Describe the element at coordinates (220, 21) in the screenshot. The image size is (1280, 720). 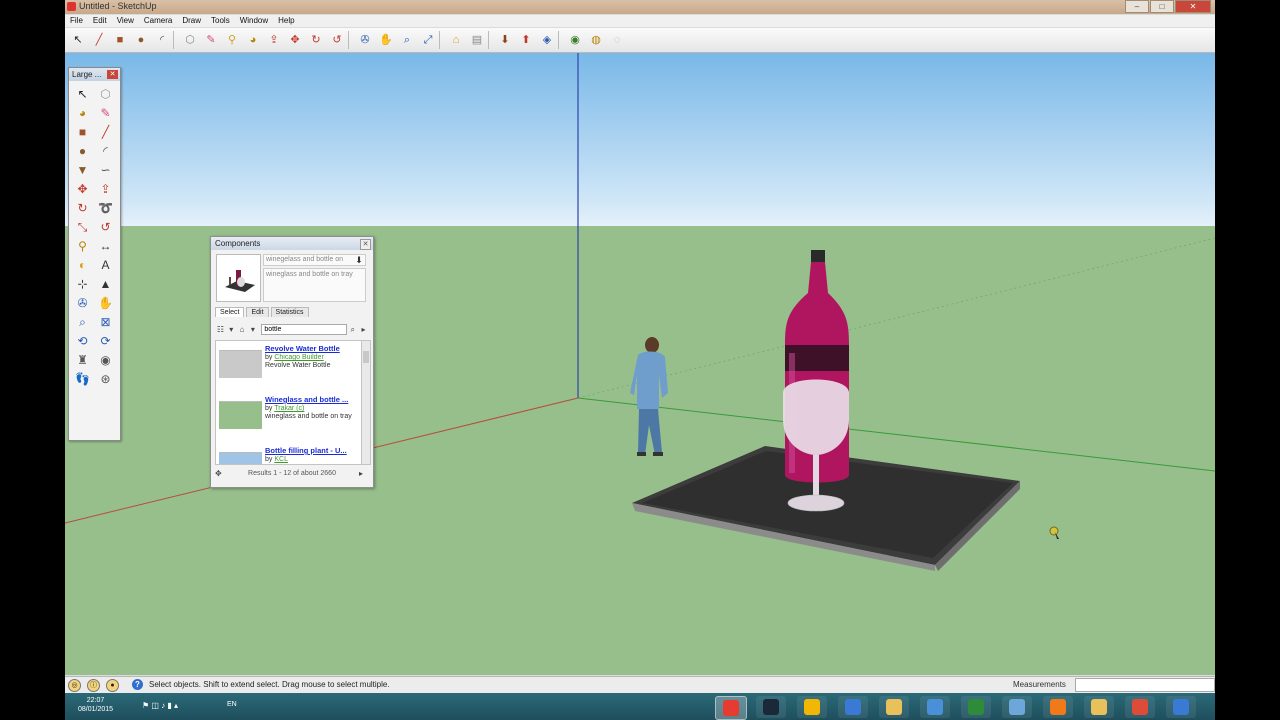
I see `menu-tools: Tools` at that location.